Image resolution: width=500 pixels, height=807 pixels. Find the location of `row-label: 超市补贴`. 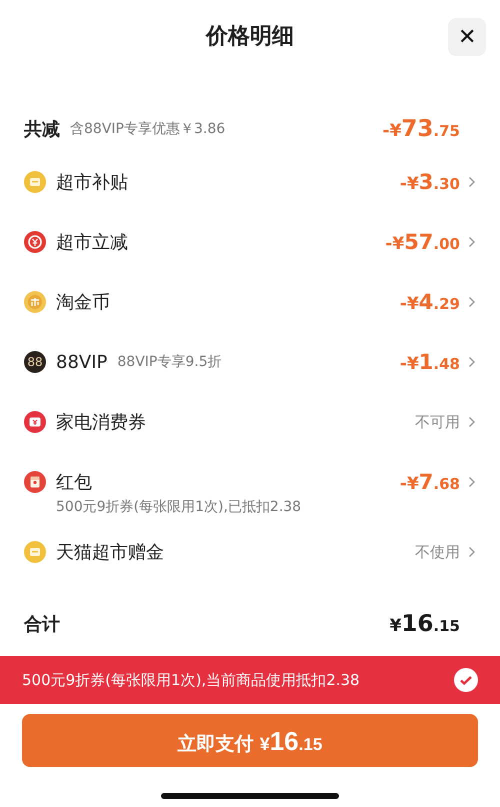

row-label: 超市补贴 is located at coordinates (92, 182).